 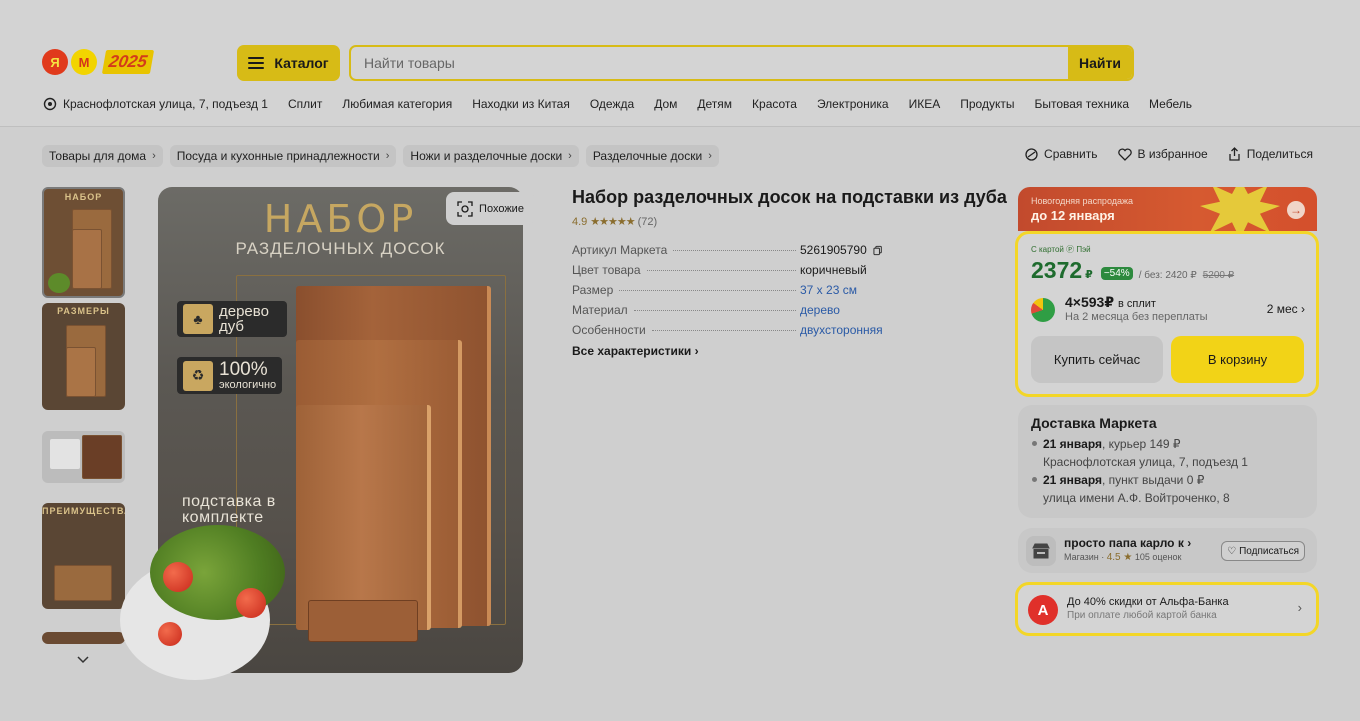 What do you see at coordinates (719, 270) in the screenshot?
I see `spec-row: Цвет товара коричневый` at bounding box center [719, 270].